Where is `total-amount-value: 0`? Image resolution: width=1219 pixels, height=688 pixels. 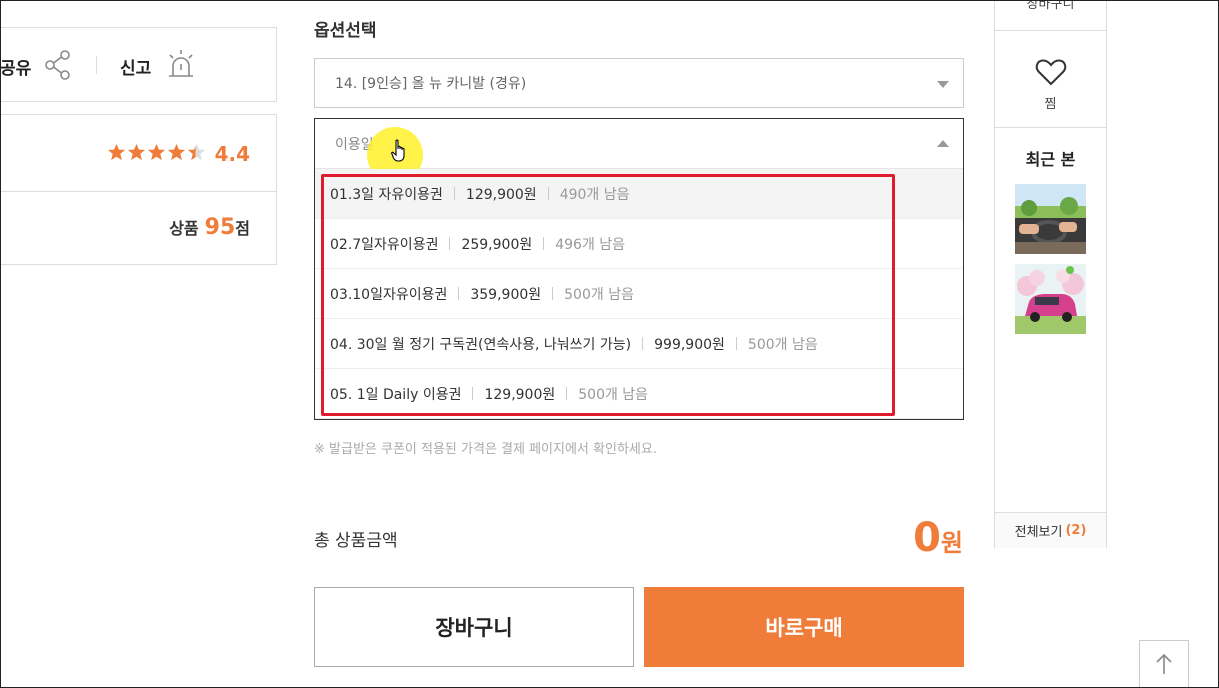 total-amount-value: 0 is located at coordinates (927, 538).